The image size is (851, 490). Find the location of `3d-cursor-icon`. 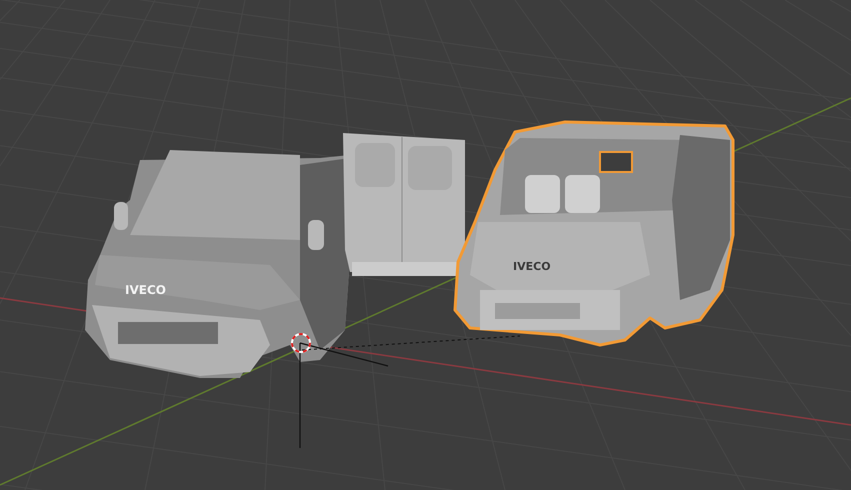

3d-cursor-icon is located at coordinates (339, 390).